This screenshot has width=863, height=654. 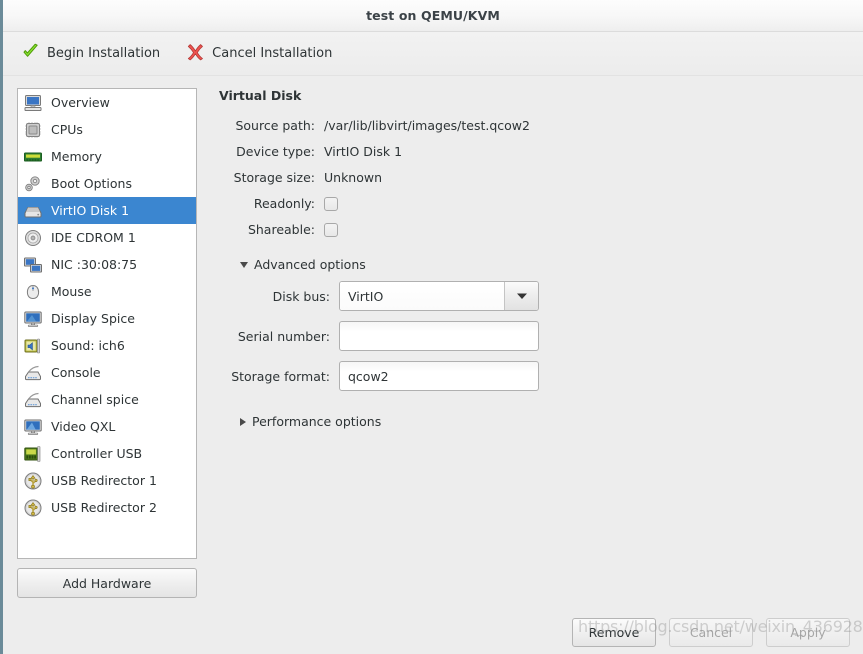 What do you see at coordinates (422, 296) in the screenshot?
I see `disk-bus-value: VirtIO` at bounding box center [422, 296].